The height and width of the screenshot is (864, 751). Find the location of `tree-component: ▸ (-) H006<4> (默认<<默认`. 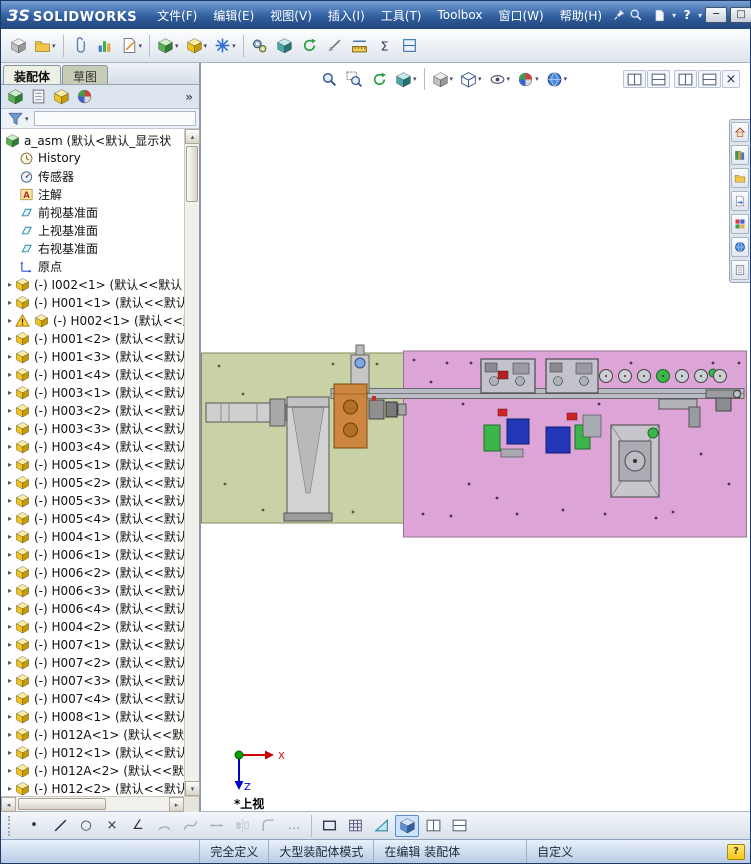

tree-component: ▸ (-) H006<4> (默认<<默认 is located at coordinates (100, 608).